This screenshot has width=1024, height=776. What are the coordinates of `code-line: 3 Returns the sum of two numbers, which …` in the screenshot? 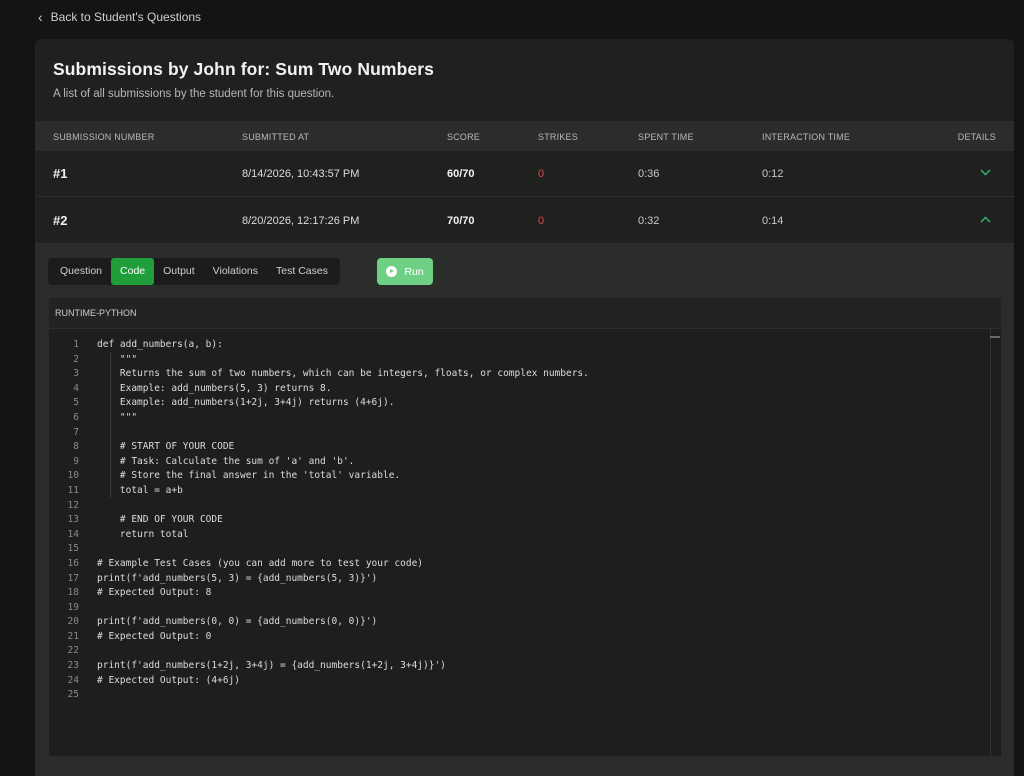 It's located at (519, 374).